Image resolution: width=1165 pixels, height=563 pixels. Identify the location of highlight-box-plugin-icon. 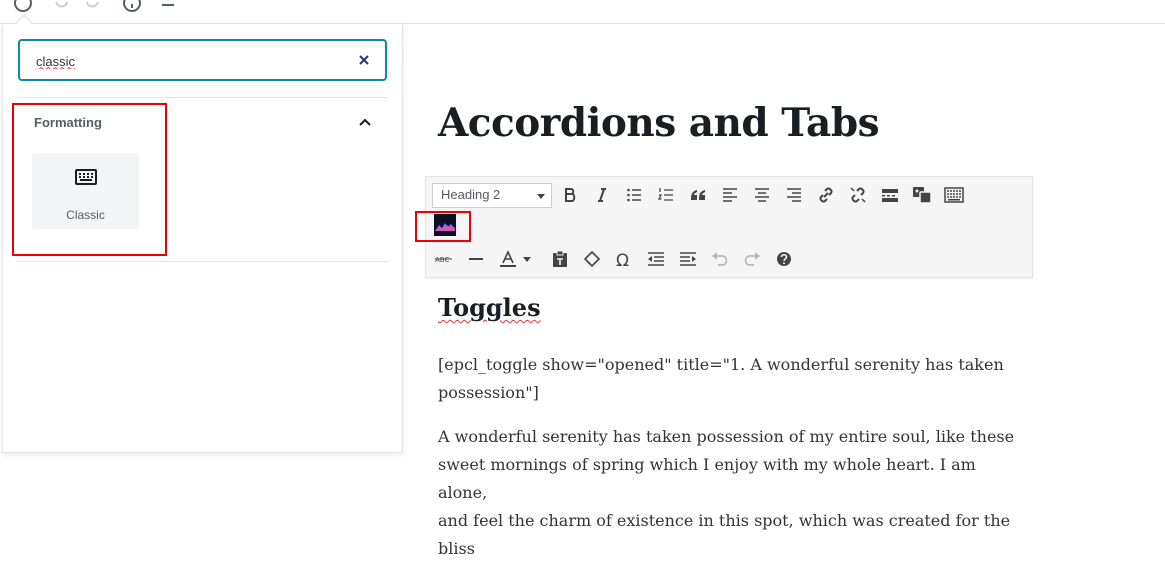
(443, 226).